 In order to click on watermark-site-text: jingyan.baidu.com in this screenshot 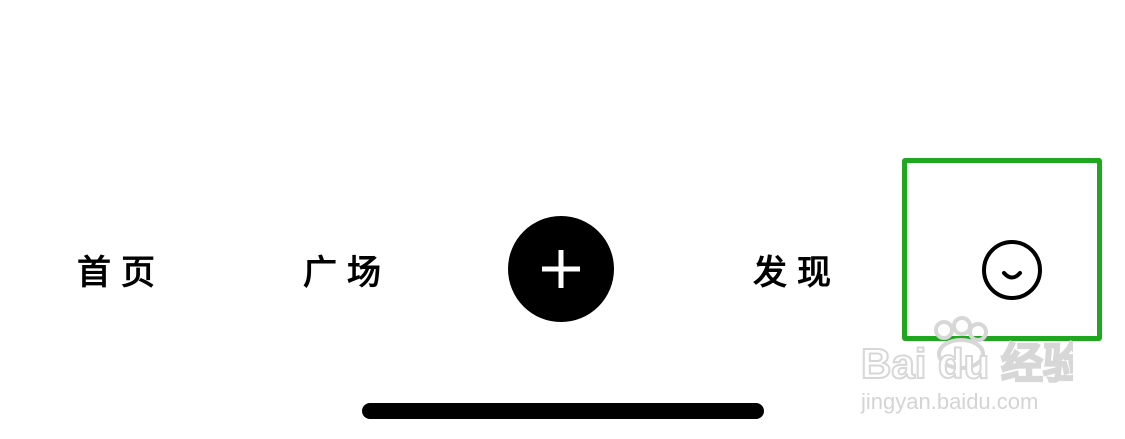, I will do `click(949, 401)`.